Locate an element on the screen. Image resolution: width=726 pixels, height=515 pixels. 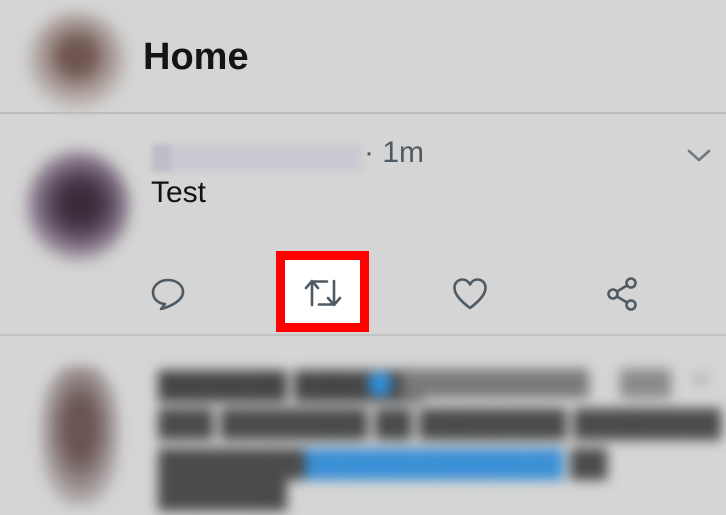
heart-icon is located at coordinates (470, 294).